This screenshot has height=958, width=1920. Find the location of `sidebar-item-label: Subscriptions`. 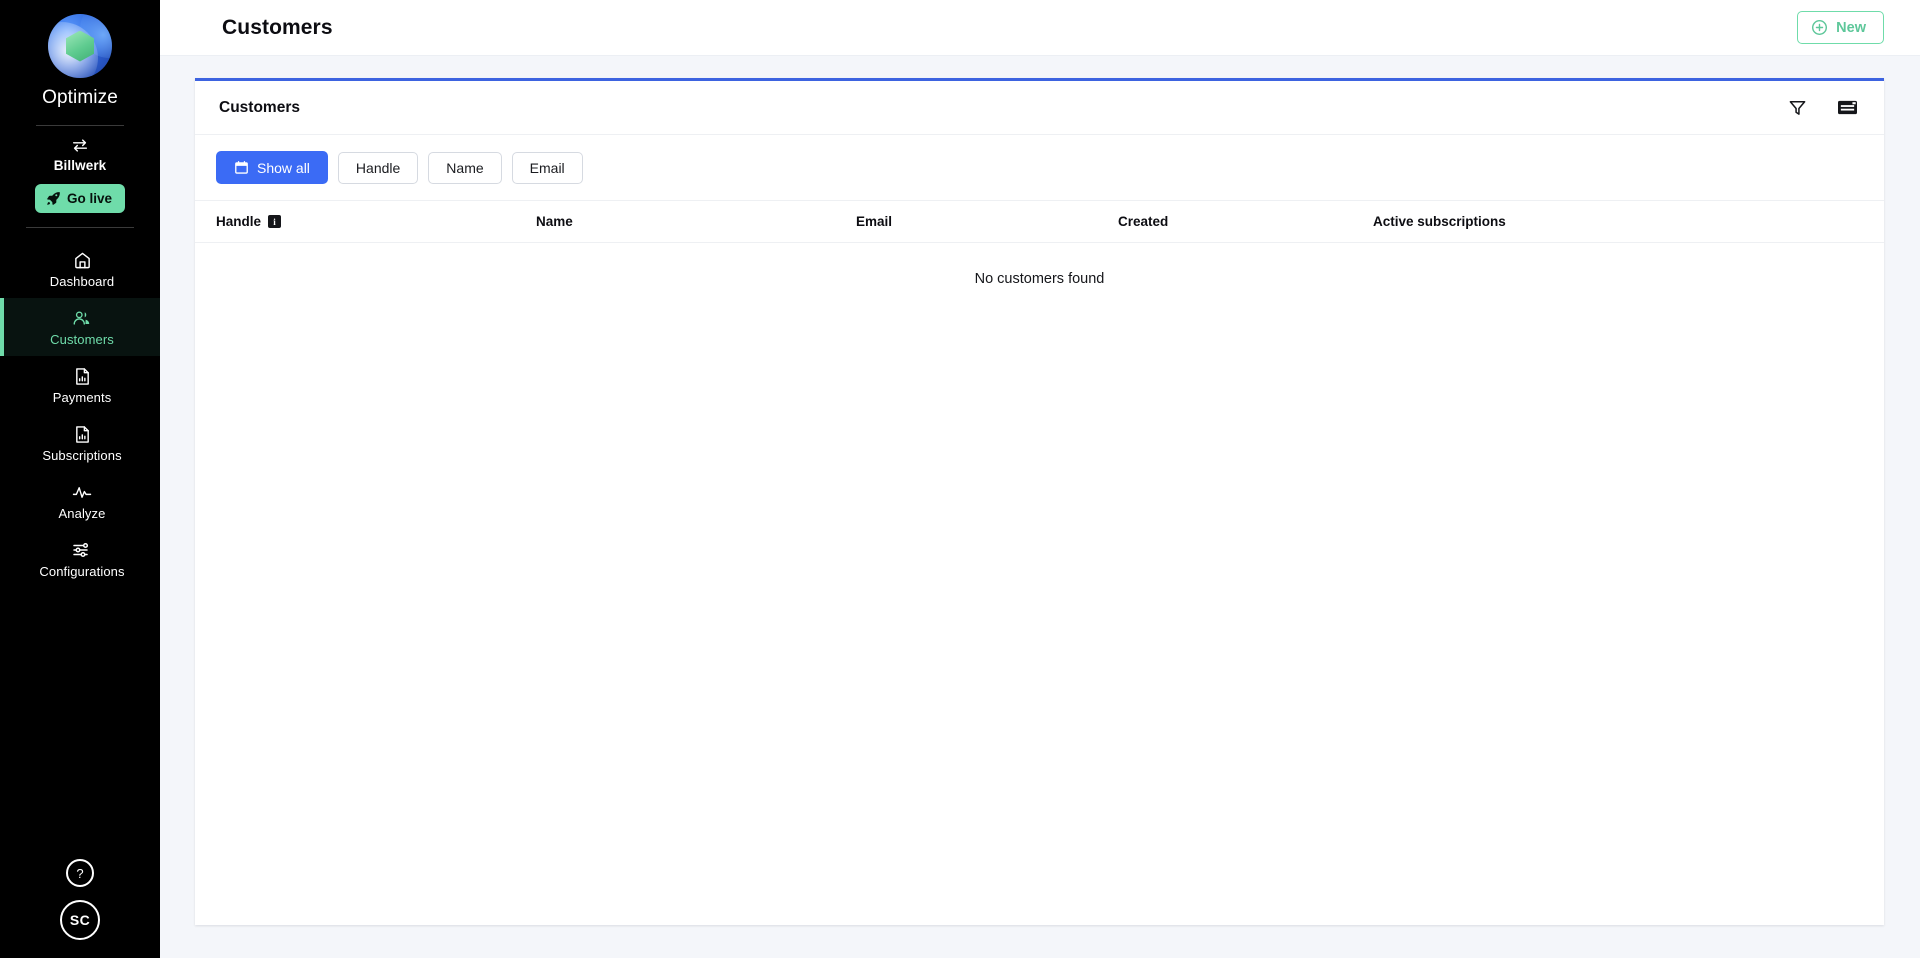

sidebar-item-label: Subscriptions is located at coordinates (82, 455).